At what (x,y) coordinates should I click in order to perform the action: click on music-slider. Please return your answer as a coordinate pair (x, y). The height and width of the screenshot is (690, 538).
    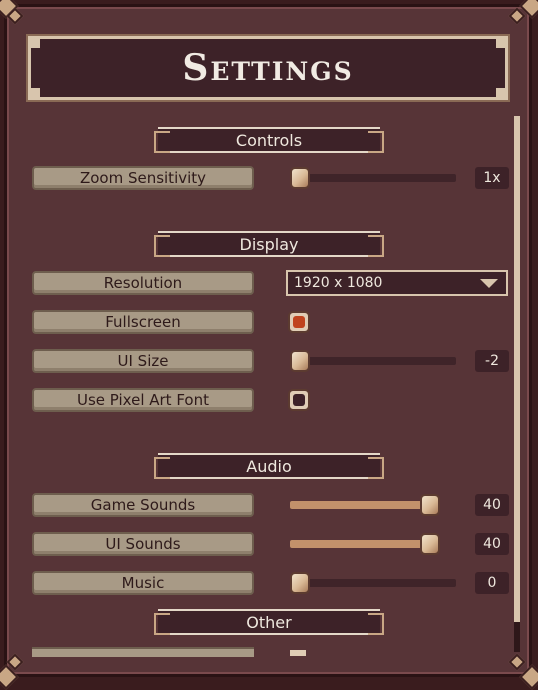
    Looking at the image, I should click on (373, 583).